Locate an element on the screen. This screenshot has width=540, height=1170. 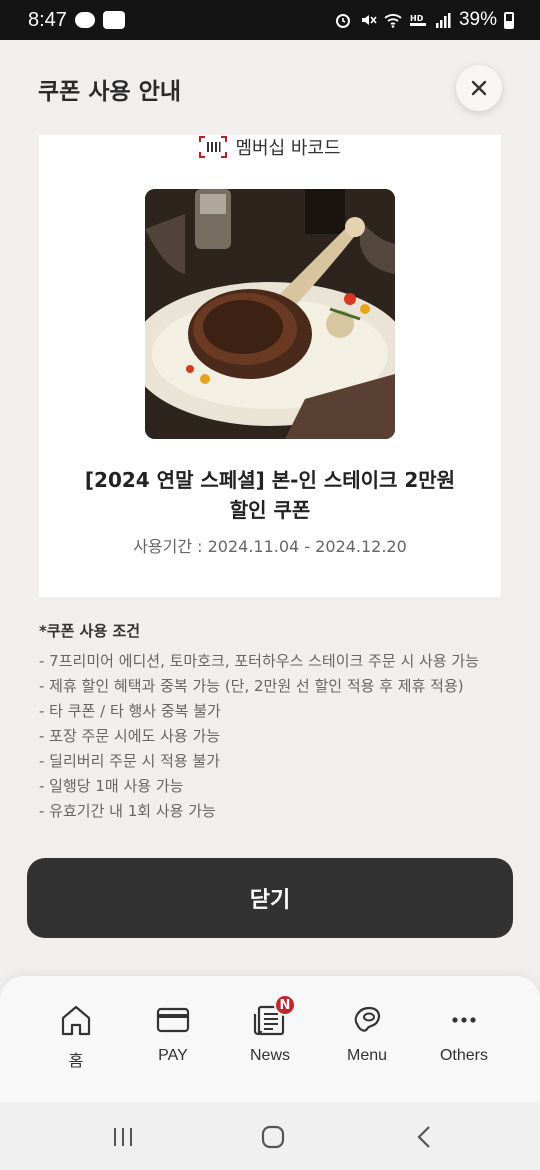
home-circle-icon is located at coordinates (273, 1137).